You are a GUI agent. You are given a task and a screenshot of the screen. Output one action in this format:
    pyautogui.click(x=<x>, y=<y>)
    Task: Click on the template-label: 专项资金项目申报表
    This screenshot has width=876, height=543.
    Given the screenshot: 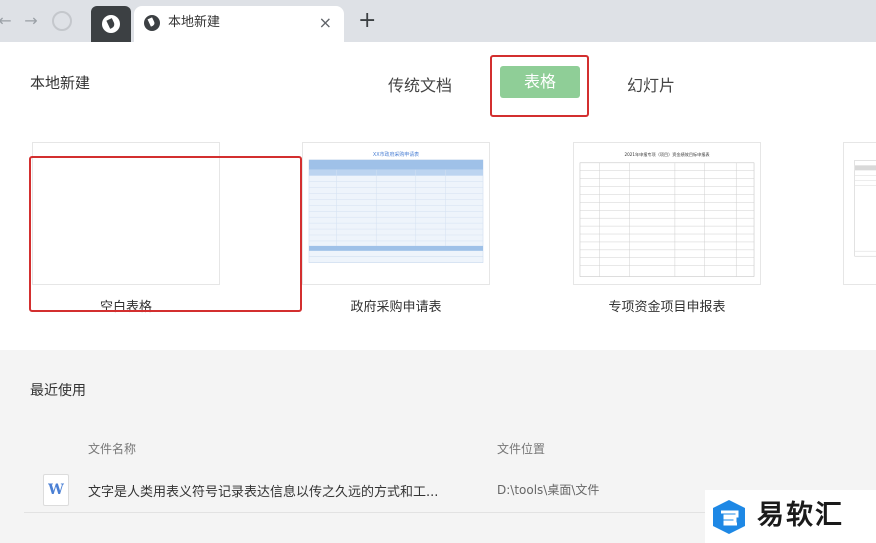 What is the action you would take?
    pyautogui.click(x=667, y=307)
    